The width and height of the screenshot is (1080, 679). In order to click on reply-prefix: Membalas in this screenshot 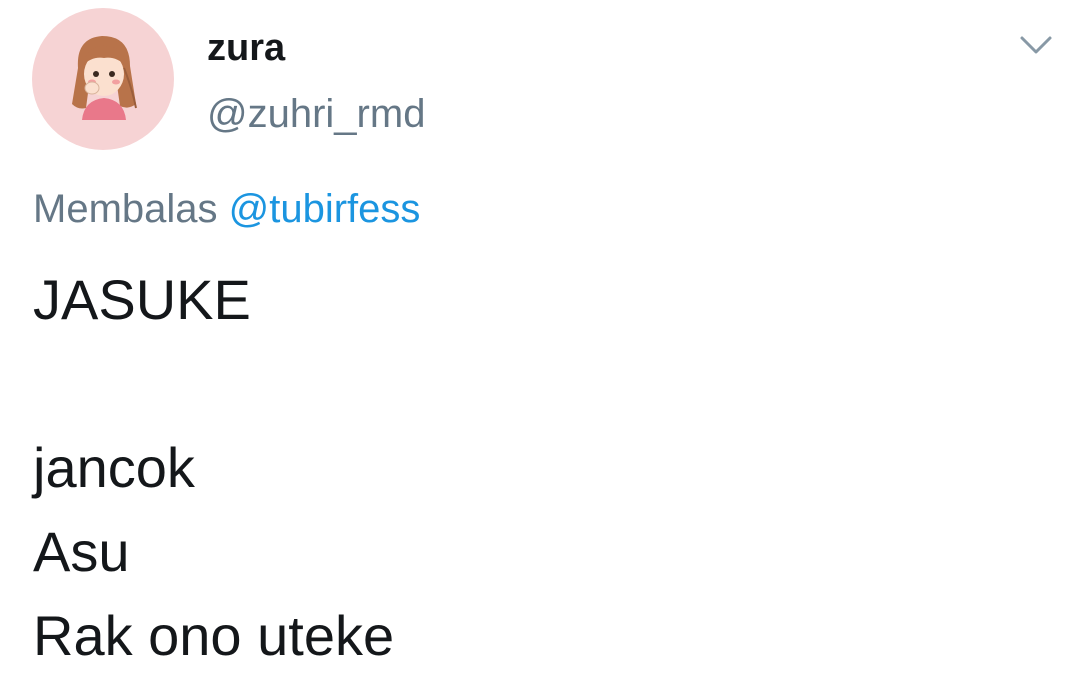, I will do `click(125, 209)`.